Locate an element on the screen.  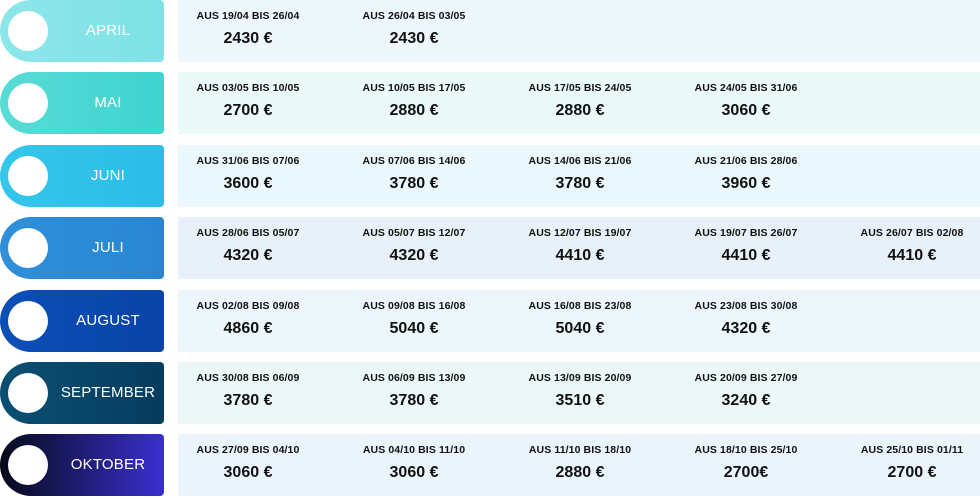
week-cell: AUS 02/08 BIS 09/08 4860 € is located at coordinates (258, 321).